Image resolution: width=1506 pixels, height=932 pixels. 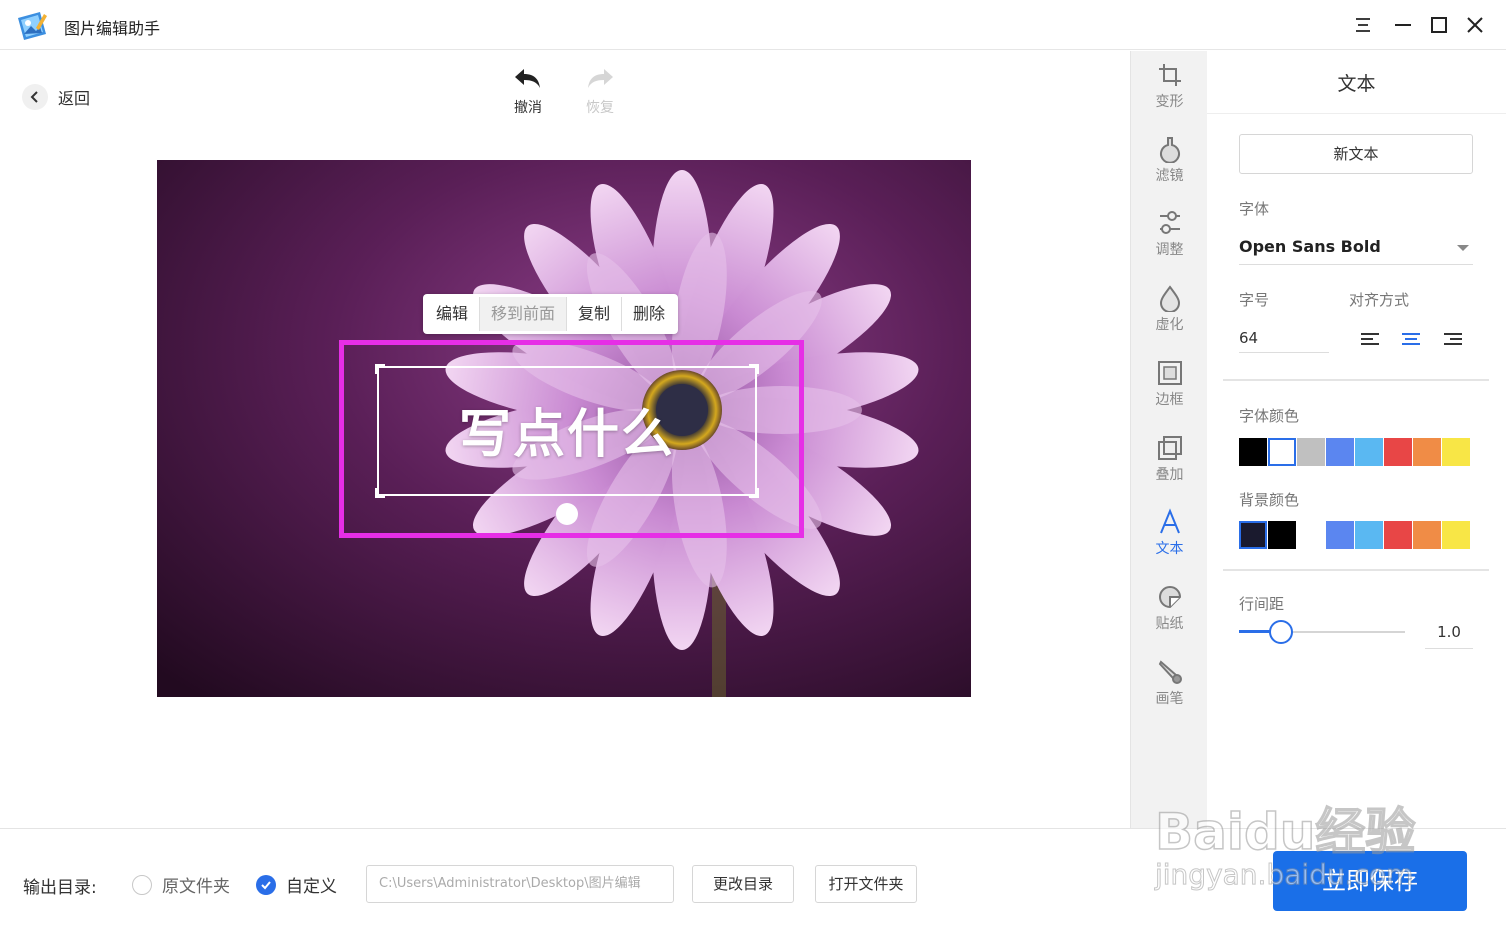 I want to click on tool-sticker: 贴纸, so click(x=1169, y=608).